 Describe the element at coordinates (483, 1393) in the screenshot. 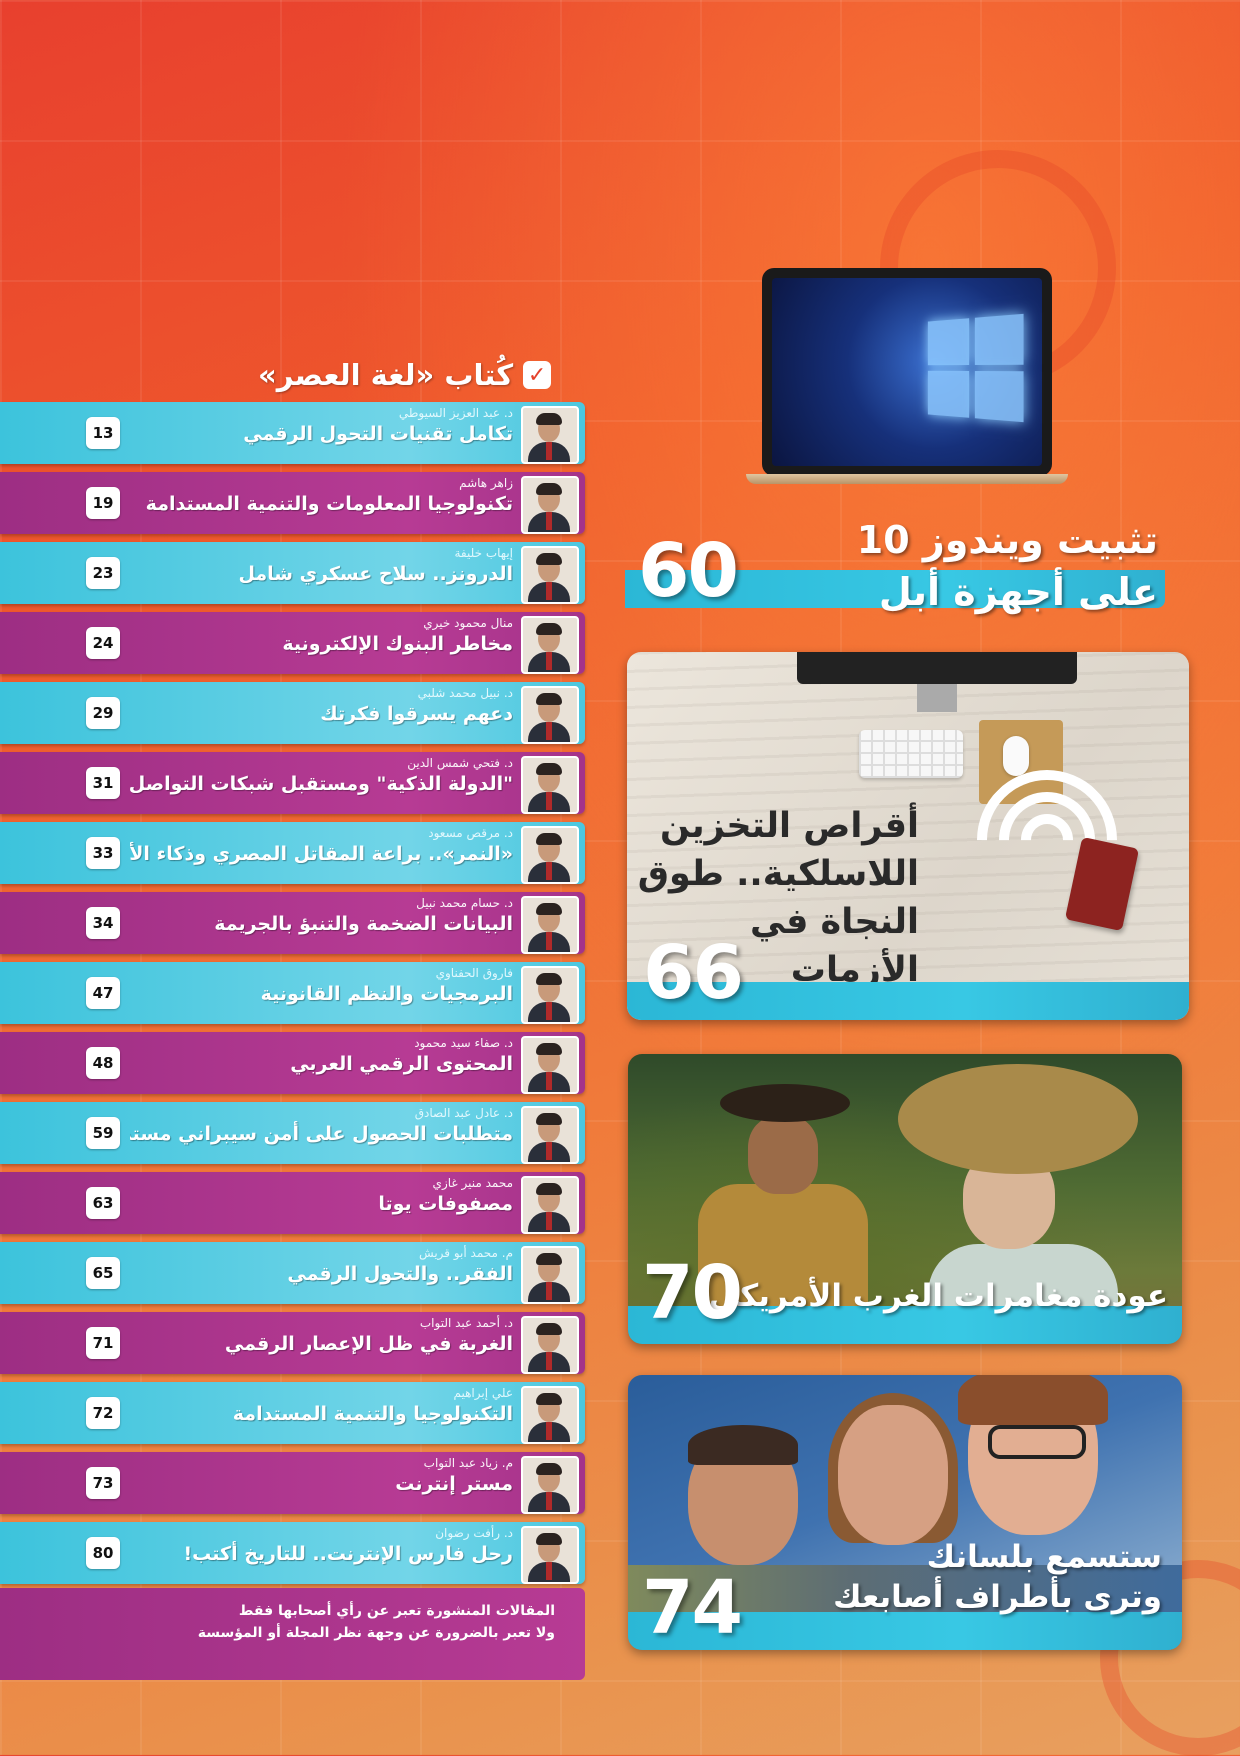

I see `article-author: علي إبراهيم` at that location.